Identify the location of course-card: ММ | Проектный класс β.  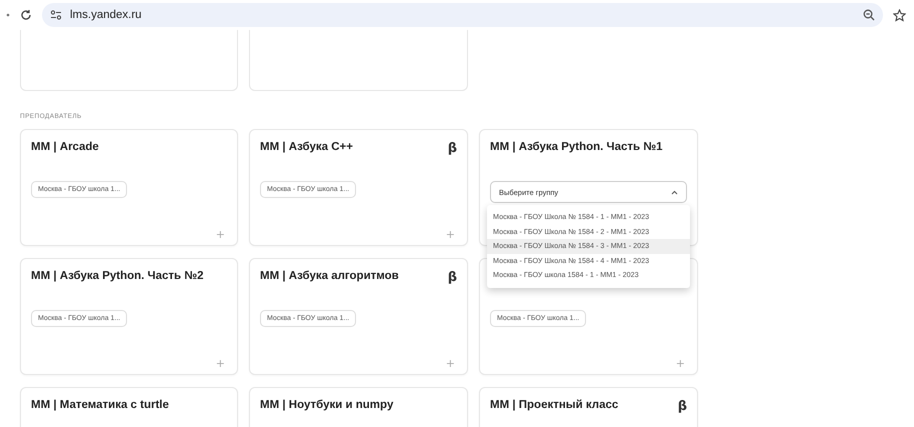
(588, 407).